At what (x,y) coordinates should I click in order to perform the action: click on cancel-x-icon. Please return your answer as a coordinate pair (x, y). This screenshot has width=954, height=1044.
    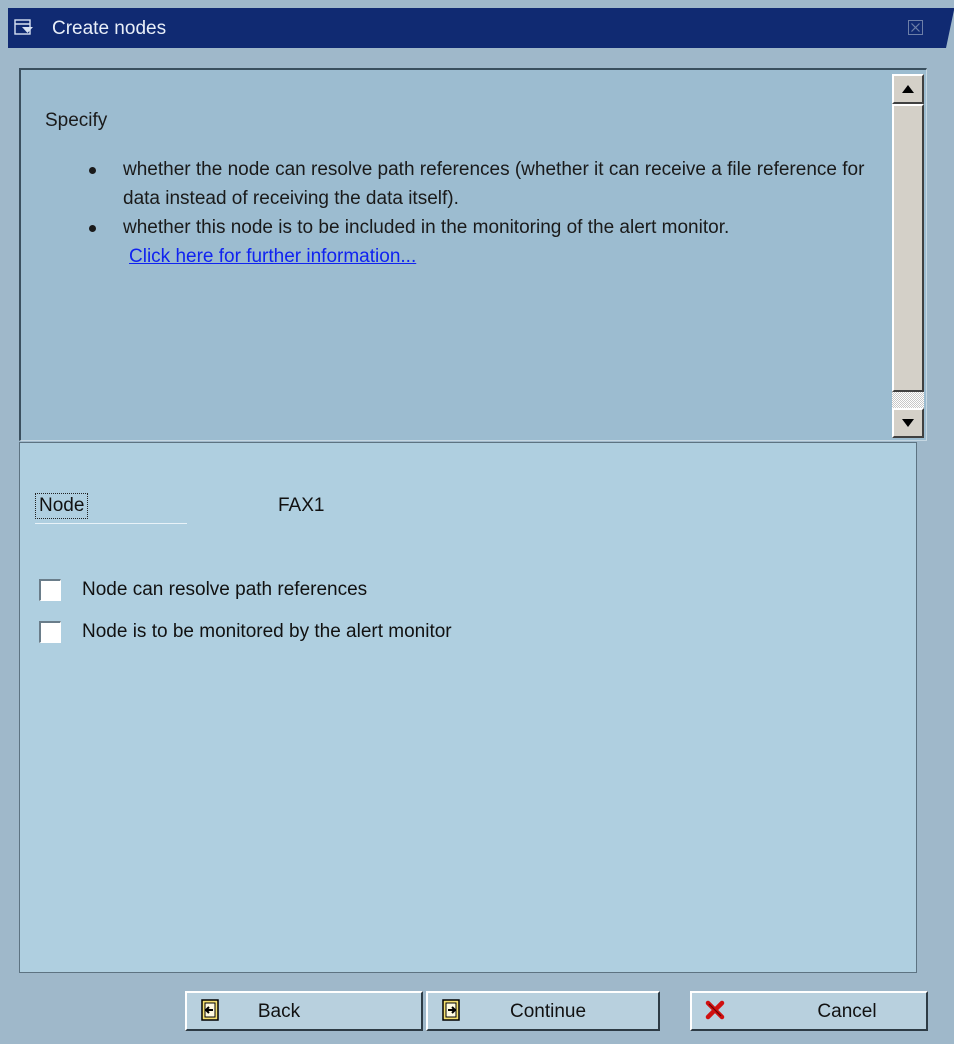
    Looking at the image, I should click on (715, 1010).